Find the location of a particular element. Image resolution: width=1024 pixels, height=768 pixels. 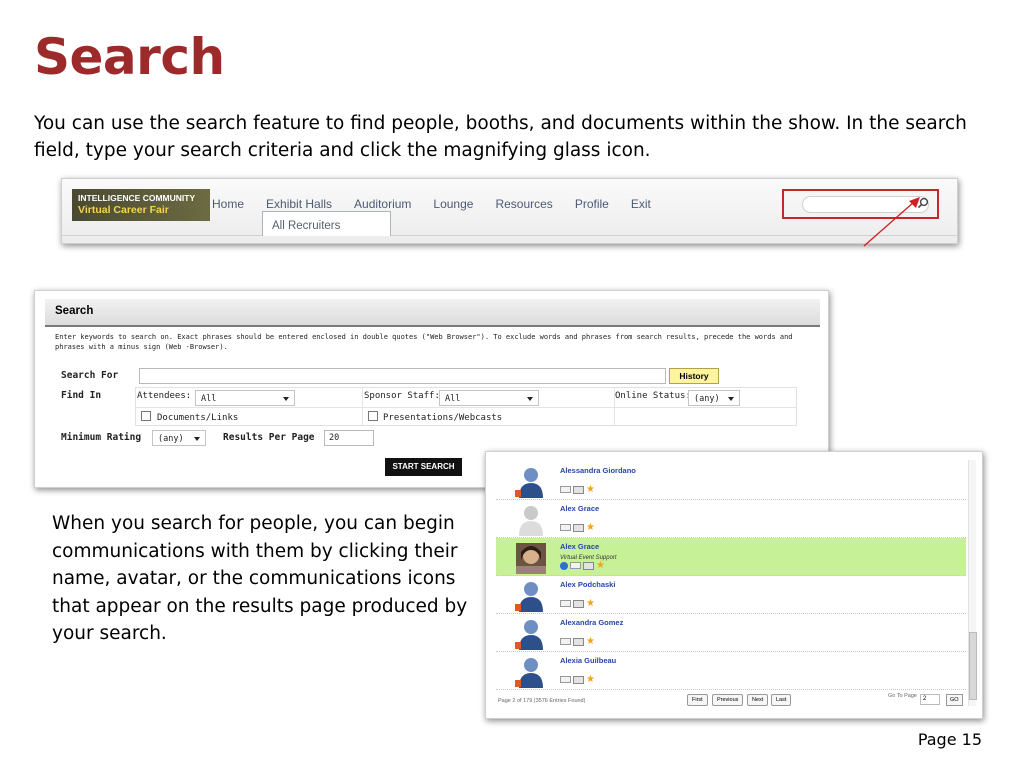

nav-exhibit-halls: Exhibit Halls is located at coordinates (299, 204).